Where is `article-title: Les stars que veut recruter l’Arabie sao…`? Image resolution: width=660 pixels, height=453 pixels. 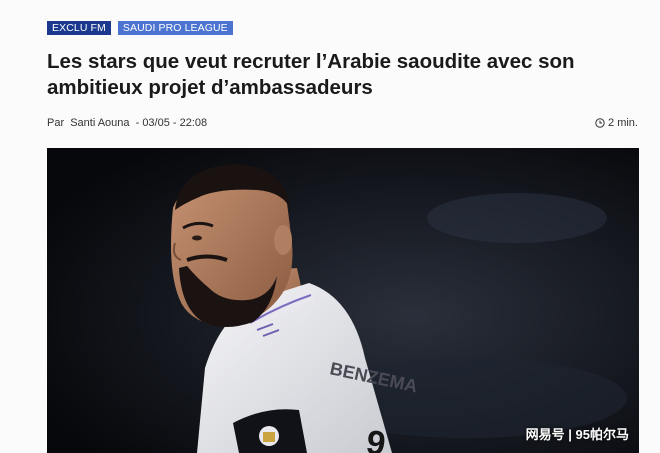 article-title: Les stars que veut recruter l’Arabie sao… is located at coordinates (311, 74).